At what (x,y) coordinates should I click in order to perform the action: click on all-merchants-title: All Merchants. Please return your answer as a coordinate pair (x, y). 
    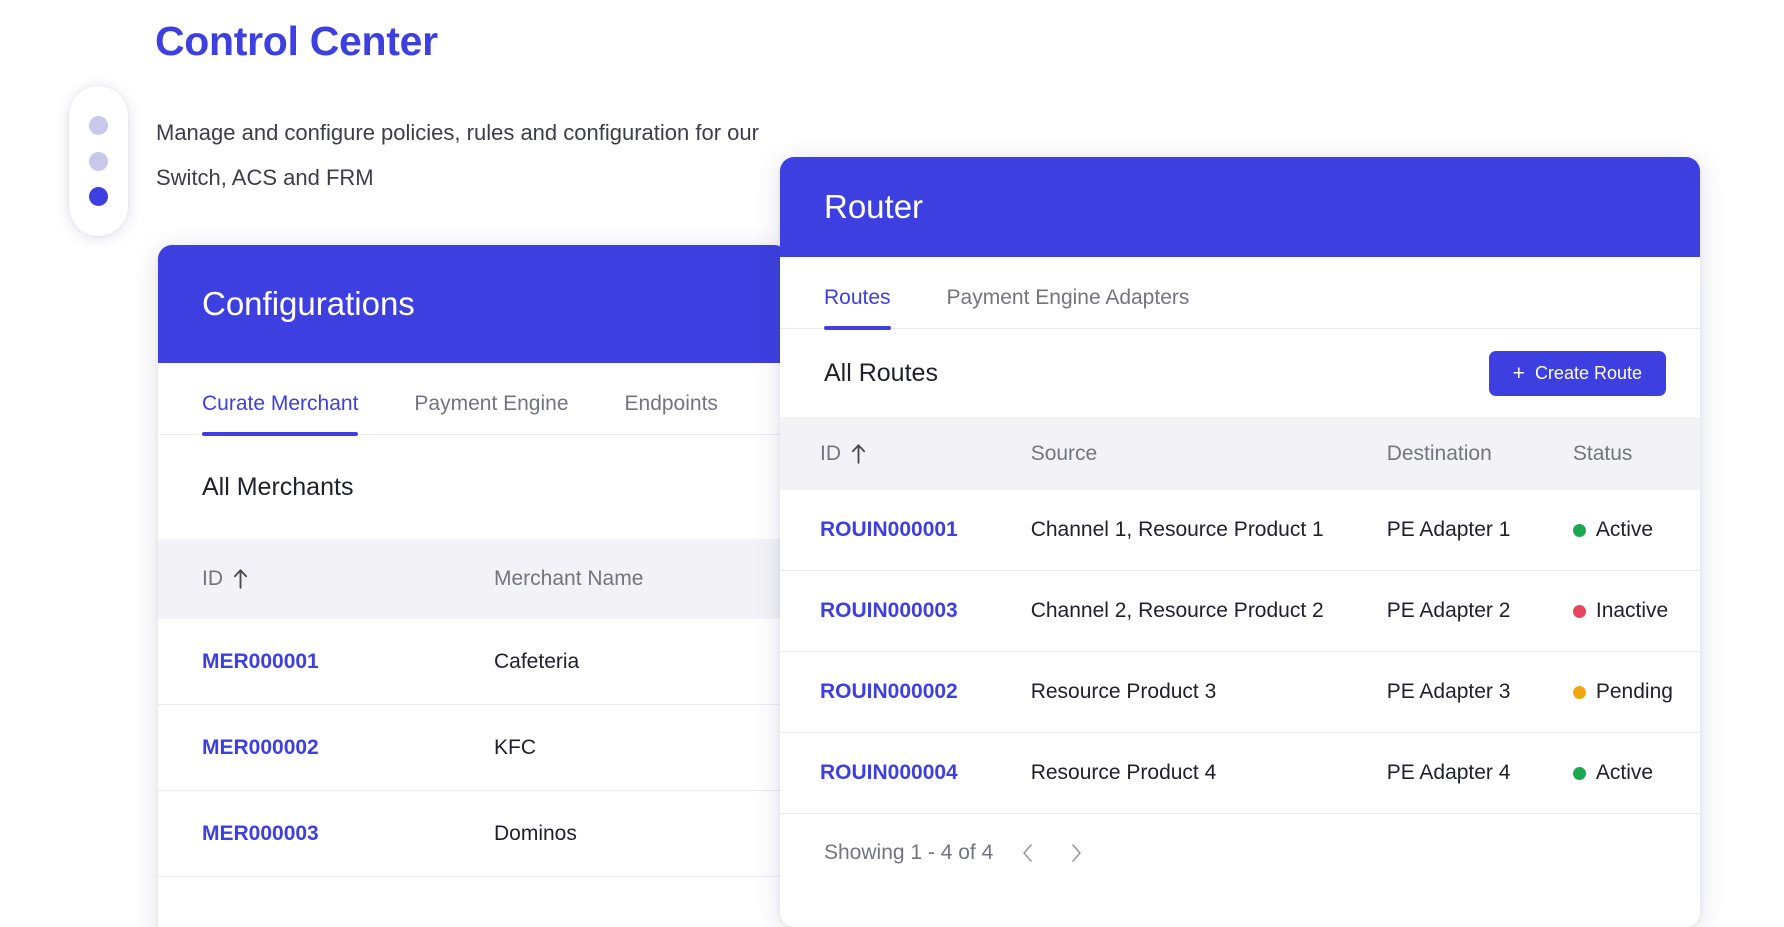
    Looking at the image, I should click on (278, 486).